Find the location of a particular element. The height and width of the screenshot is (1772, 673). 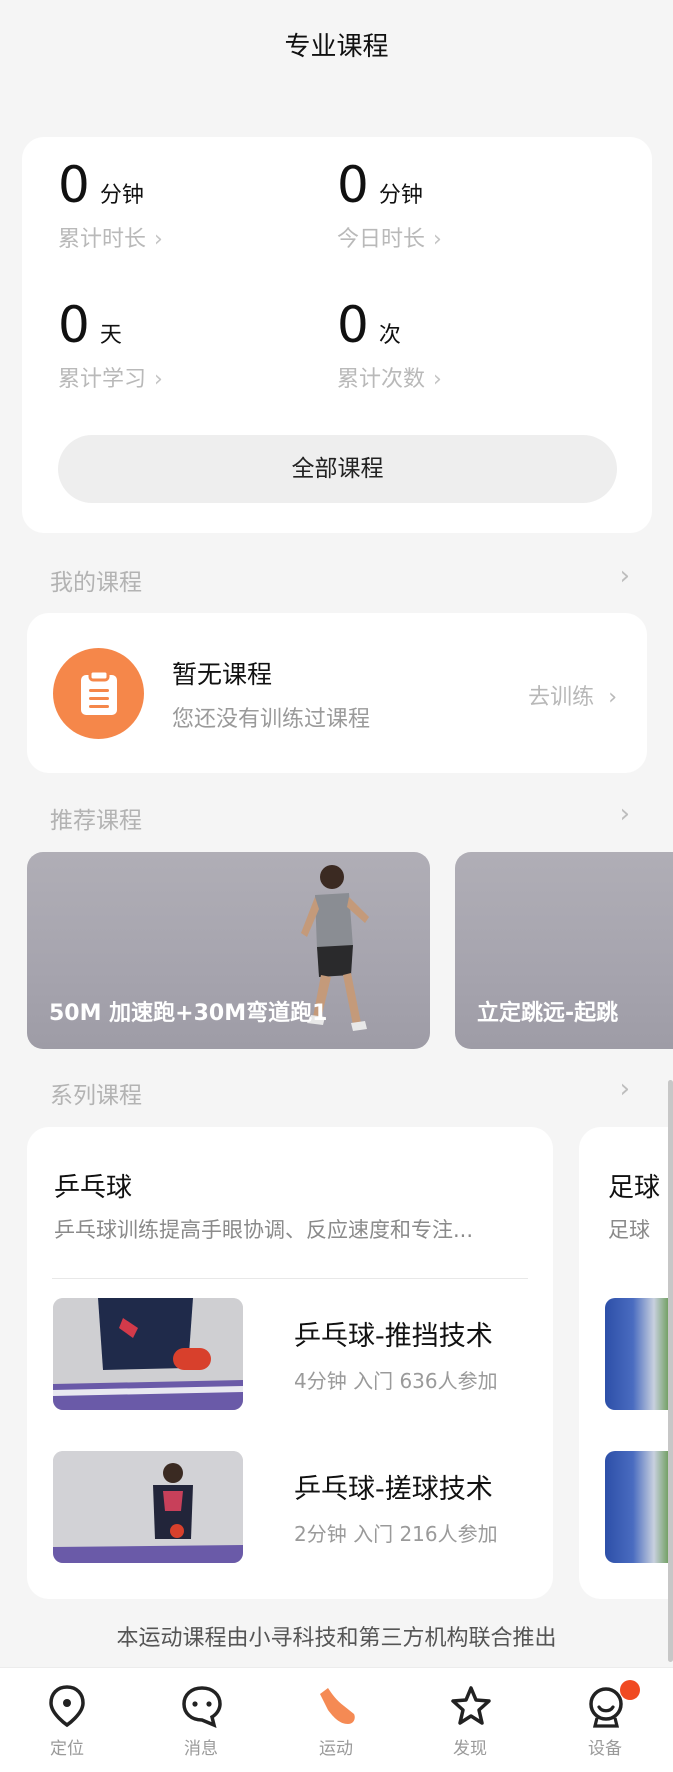

stat-label: 累计时长 › is located at coordinates (110, 237).